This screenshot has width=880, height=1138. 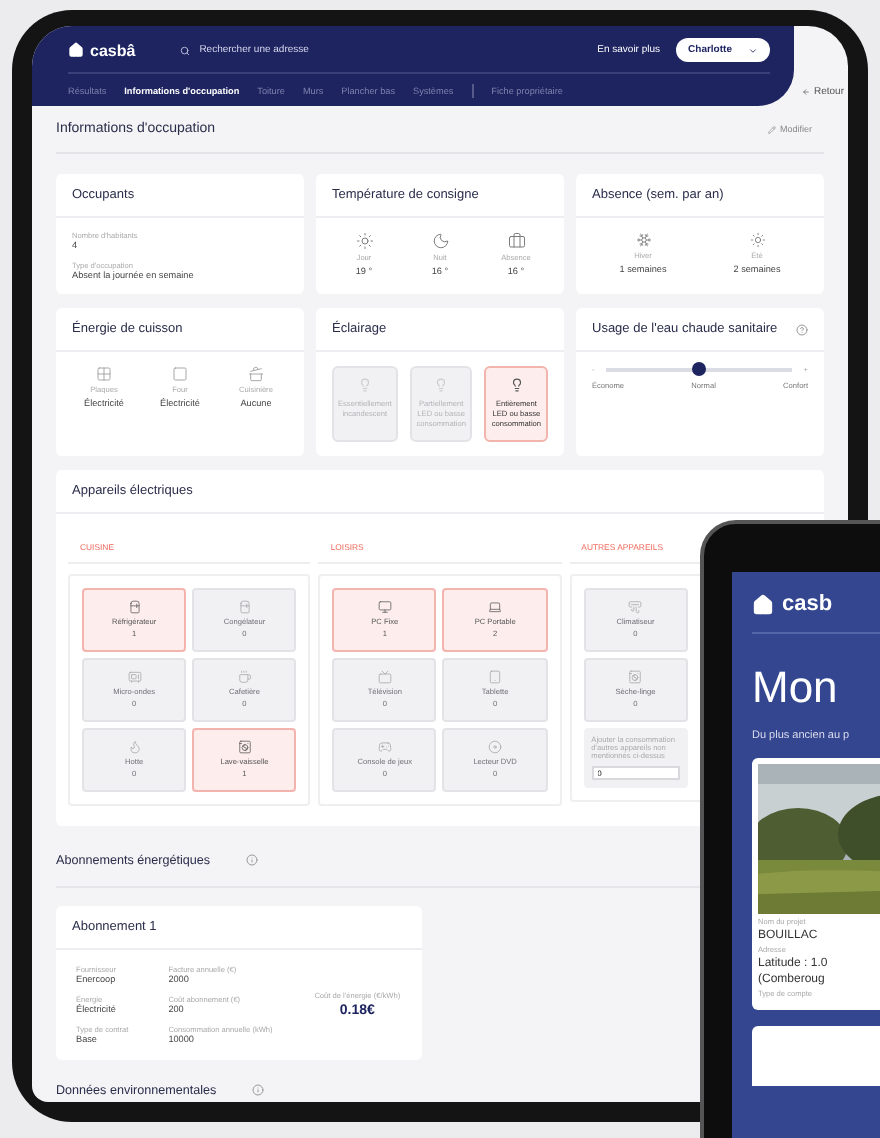 I want to click on help-icon, so click(x=802, y=329).